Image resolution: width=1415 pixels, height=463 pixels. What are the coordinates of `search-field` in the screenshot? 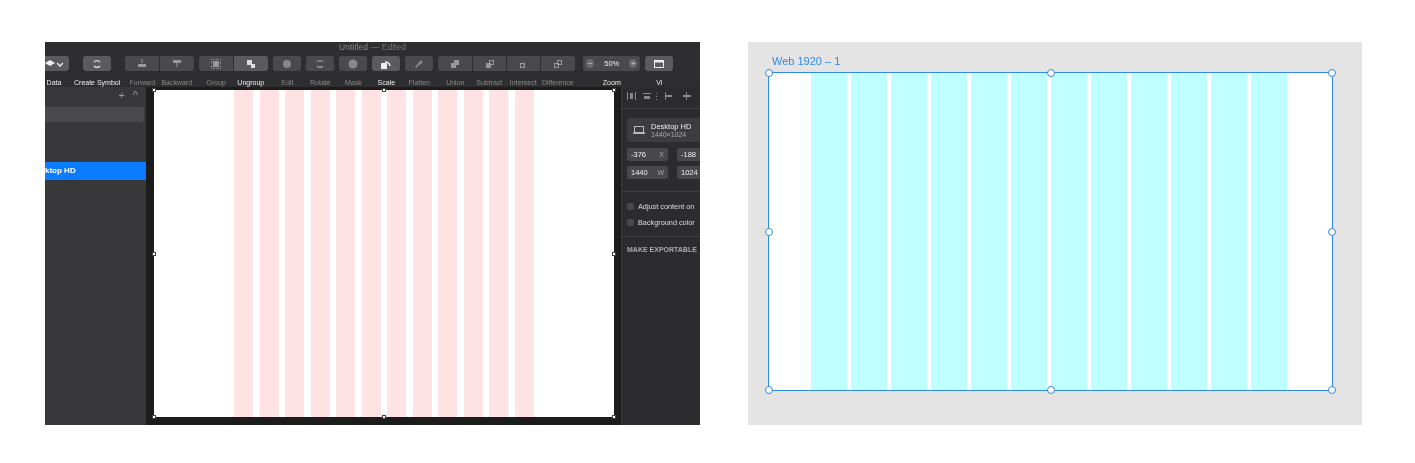 It's located at (94, 114).